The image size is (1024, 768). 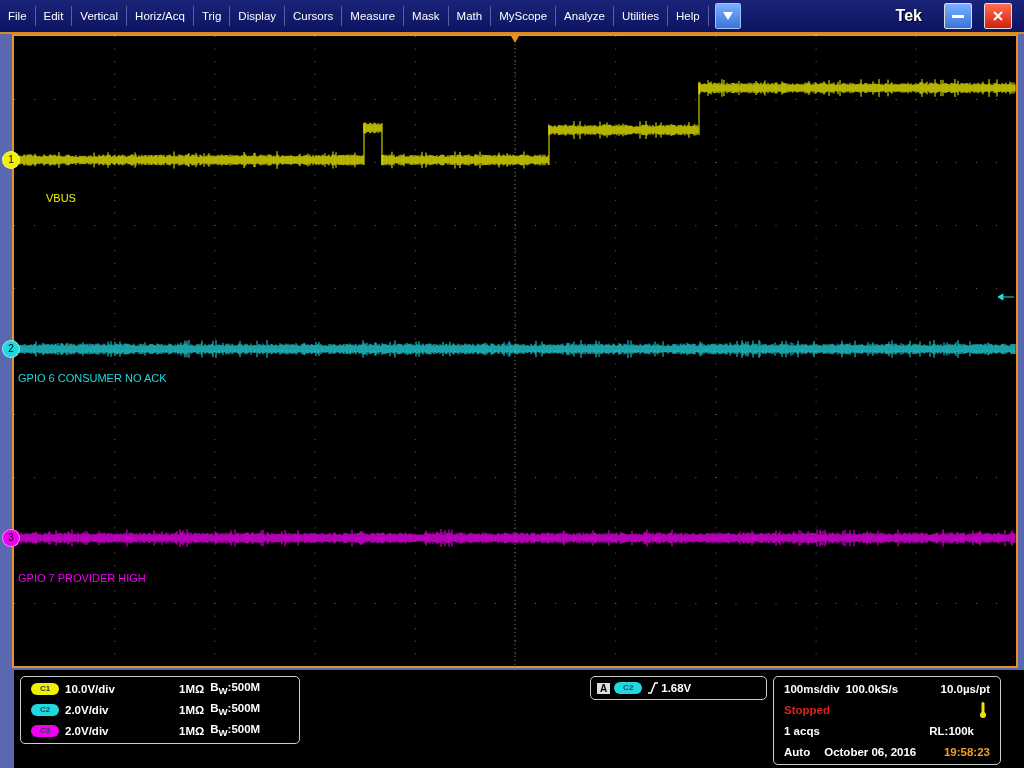 I want to click on minimize-icon, so click(x=958, y=16).